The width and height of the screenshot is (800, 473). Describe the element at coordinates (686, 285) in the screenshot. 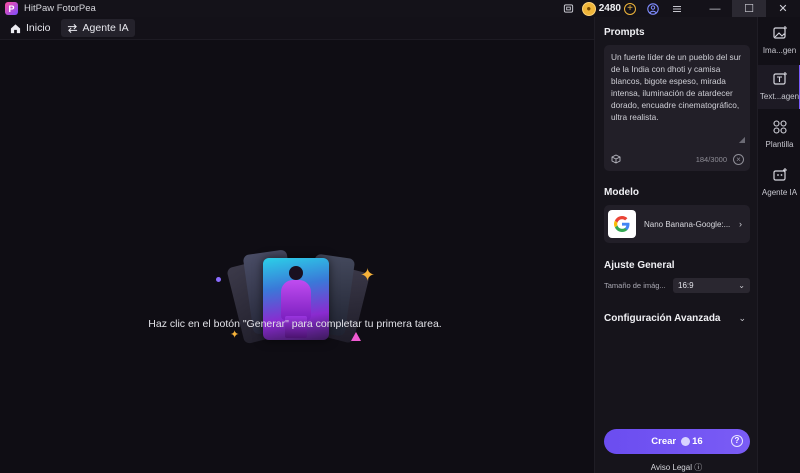

I see `image-size-value: 16:9` at that location.